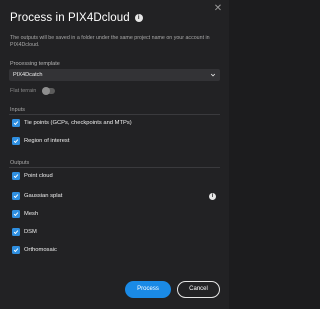  I want to click on dialog-title: Process in PIX4Dcloud, so click(70, 18).